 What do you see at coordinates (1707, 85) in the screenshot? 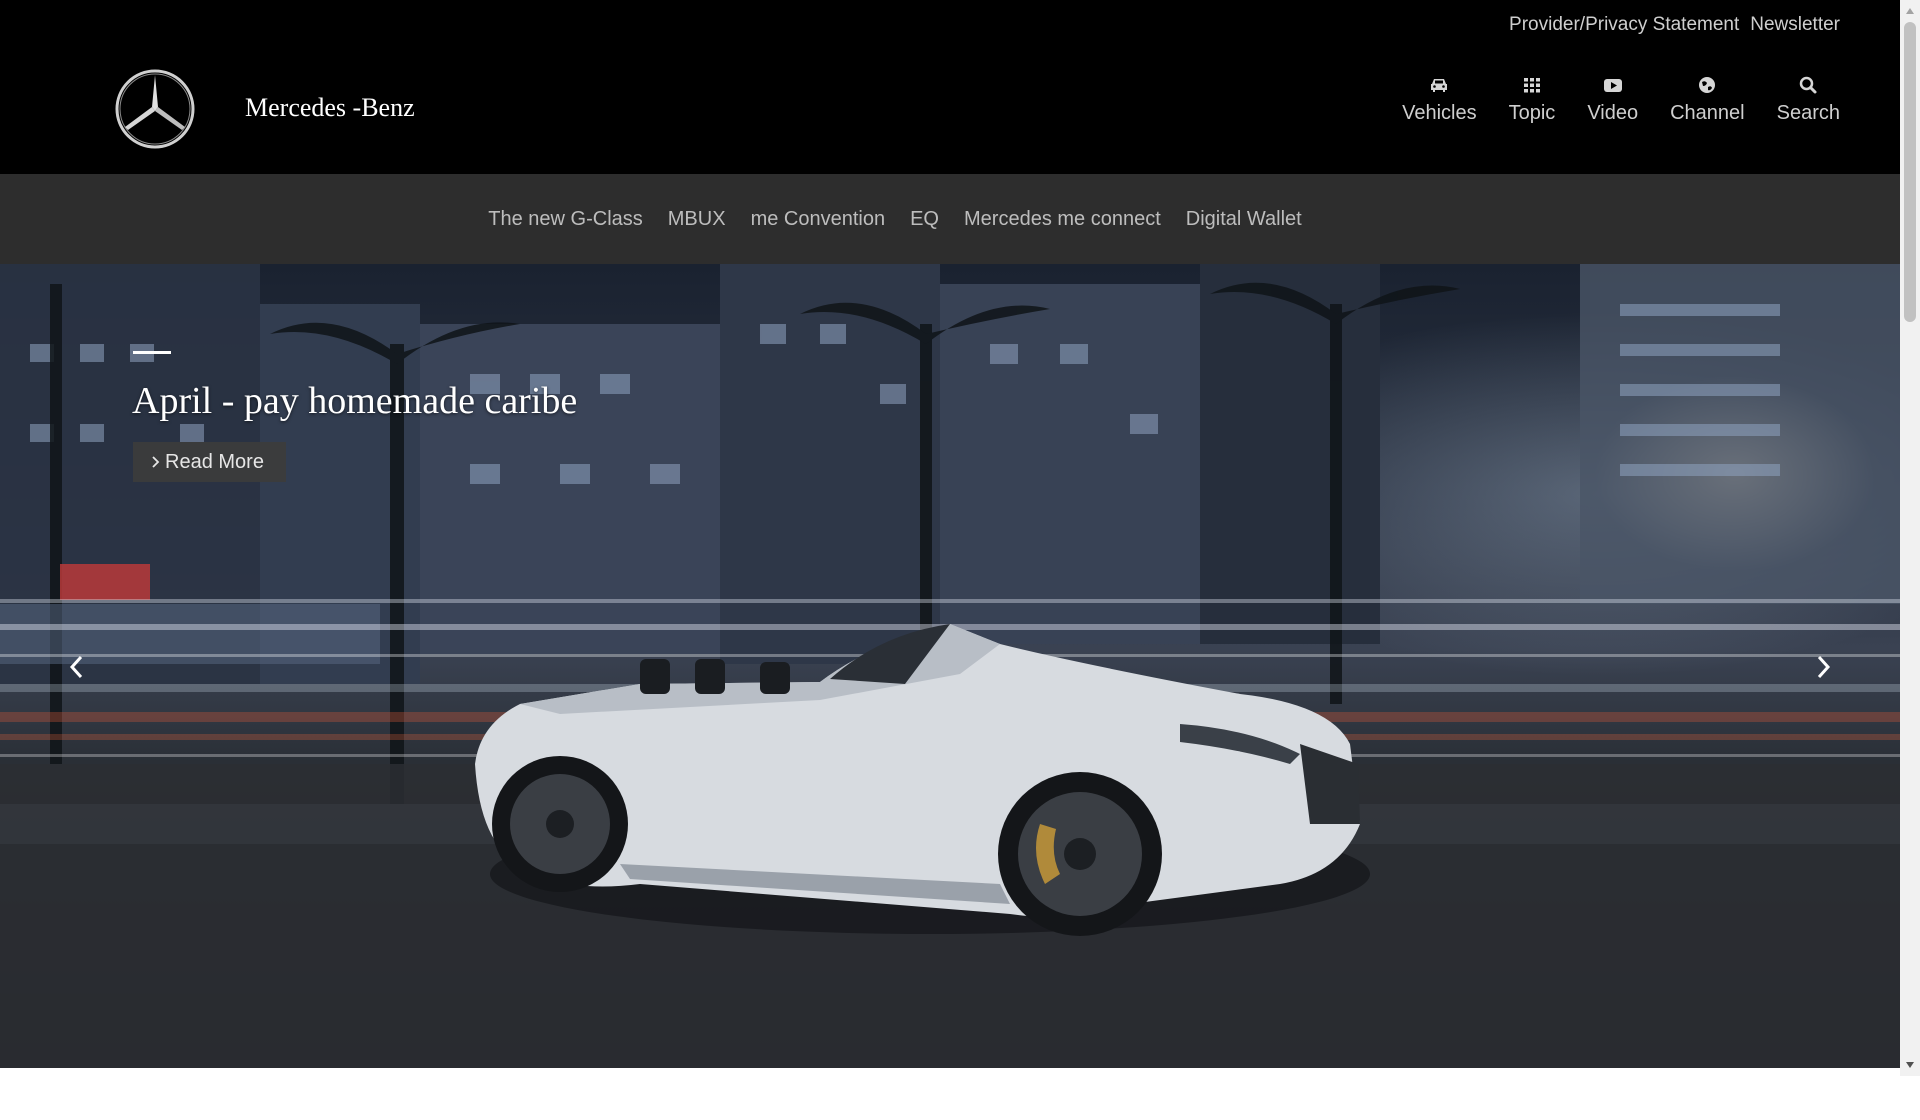
I see `globe-icon` at bounding box center [1707, 85].